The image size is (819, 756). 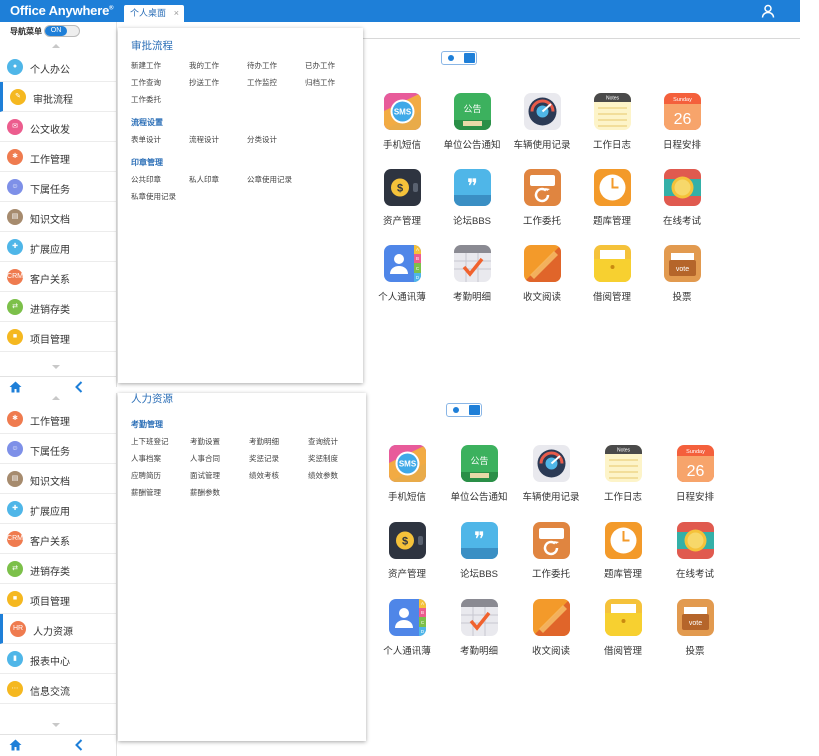 I want to click on sidebar-item: ✎ 审批流程, so click(x=58, y=97).